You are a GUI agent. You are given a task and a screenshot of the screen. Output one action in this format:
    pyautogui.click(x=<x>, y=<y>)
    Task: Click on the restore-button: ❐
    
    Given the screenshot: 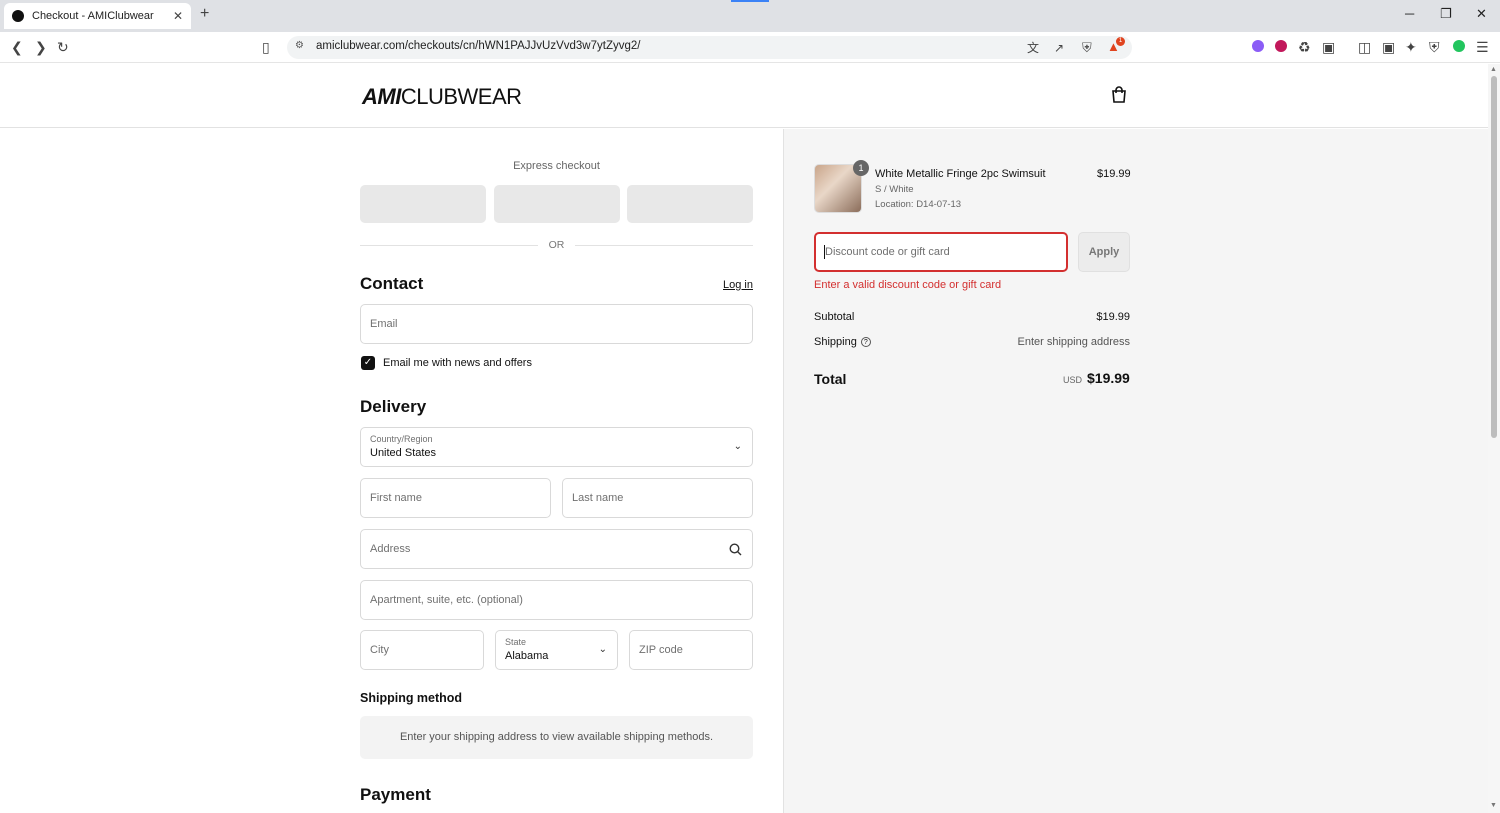 What is the action you would take?
    pyautogui.click(x=1446, y=14)
    